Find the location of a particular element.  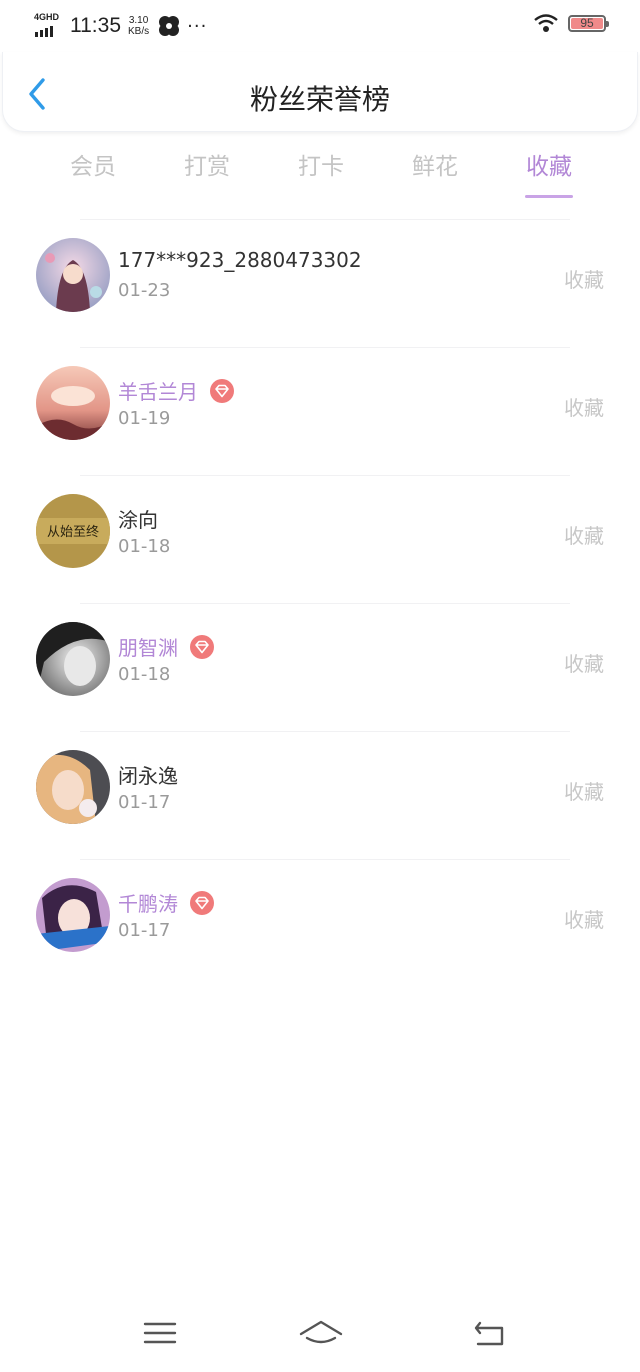

network-speed-value: 3.10 is located at coordinates (138, 20).